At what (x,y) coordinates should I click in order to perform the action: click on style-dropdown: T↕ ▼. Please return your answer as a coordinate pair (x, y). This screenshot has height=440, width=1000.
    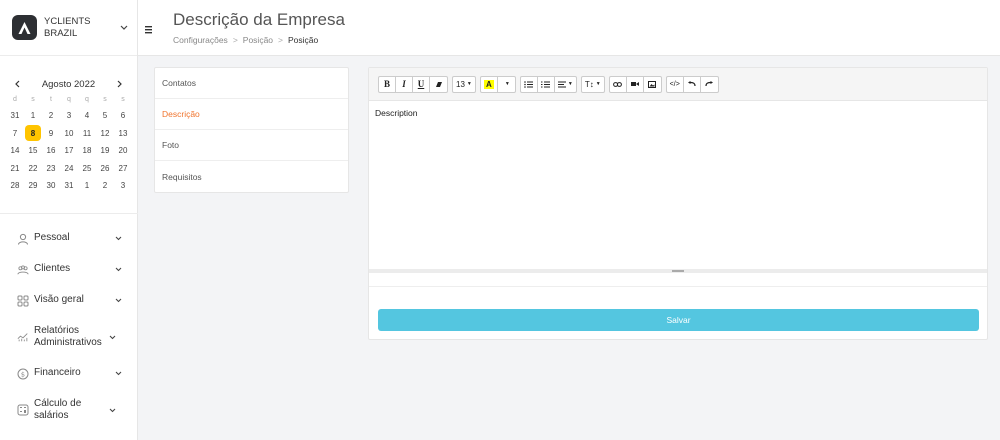
    Looking at the image, I should click on (592, 84).